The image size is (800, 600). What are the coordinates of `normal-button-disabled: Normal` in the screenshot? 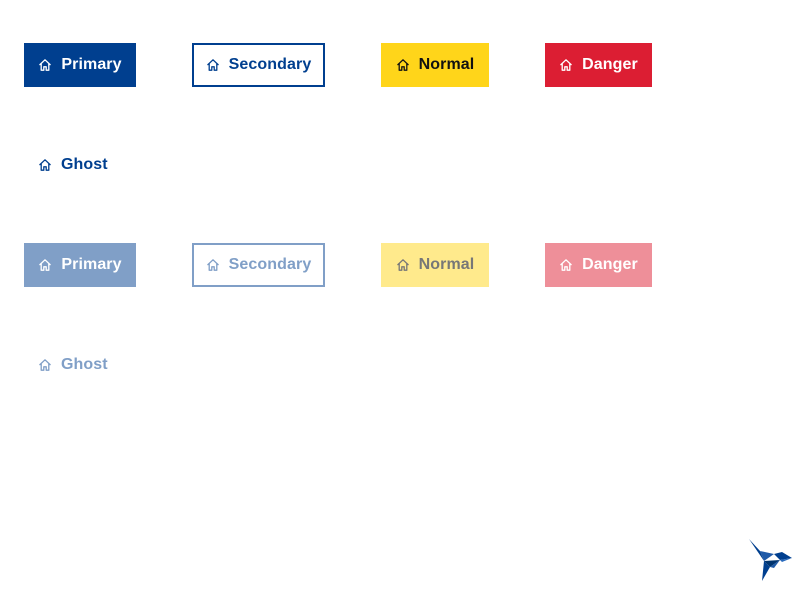 It's located at (435, 265).